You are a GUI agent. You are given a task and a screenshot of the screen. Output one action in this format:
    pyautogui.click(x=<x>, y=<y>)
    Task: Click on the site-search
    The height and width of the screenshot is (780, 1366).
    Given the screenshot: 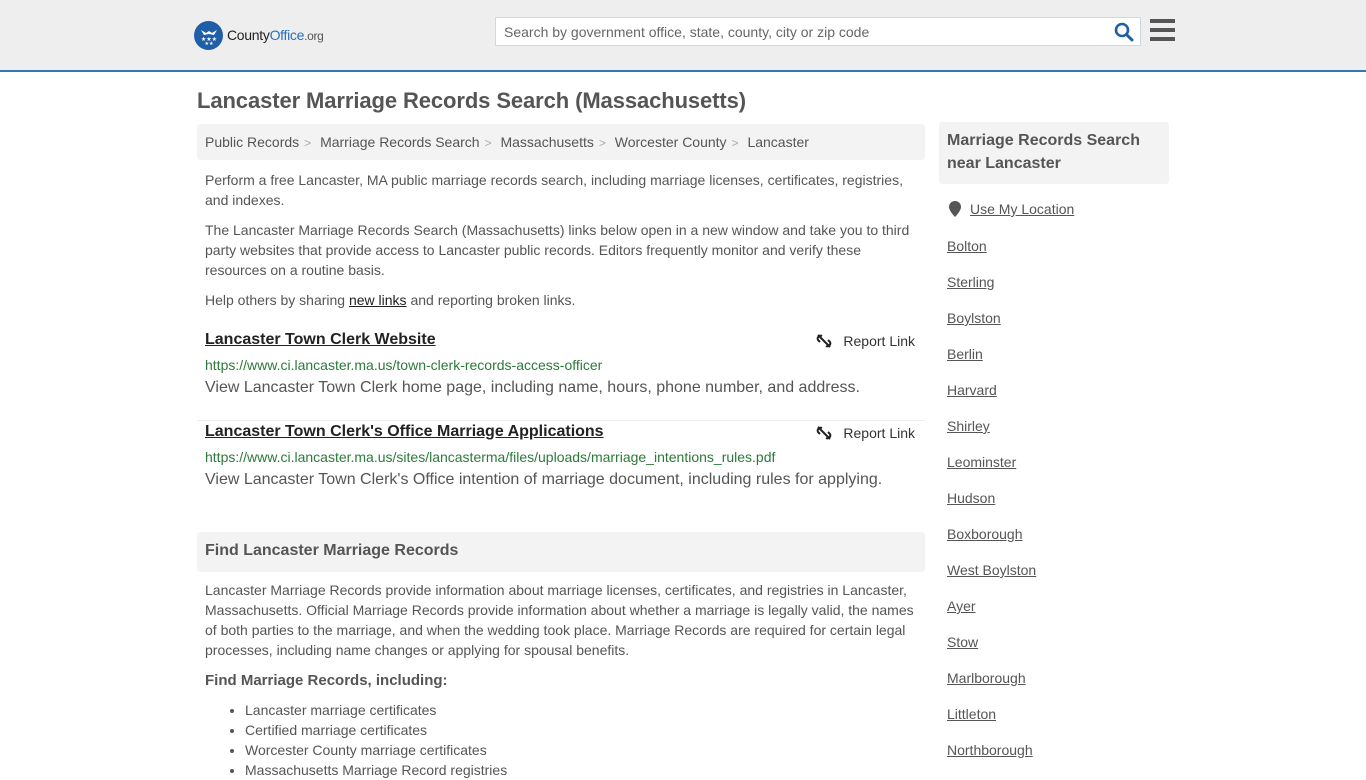 What is the action you would take?
    pyautogui.click(x=818, y=31)
    